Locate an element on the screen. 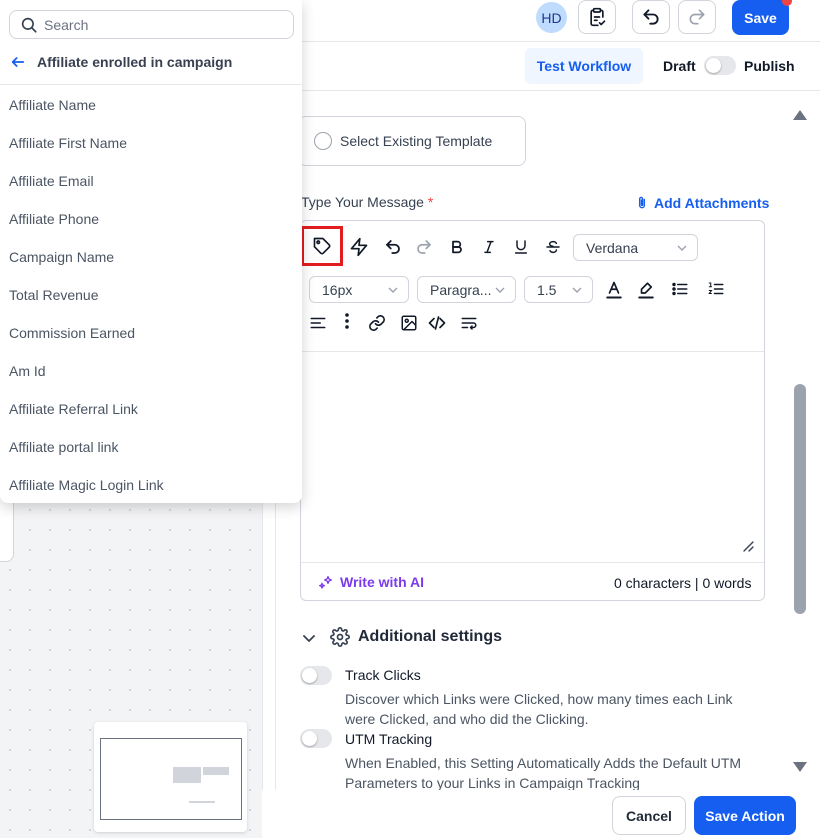 The height and width of the screenshot is (838, 820). line-height-select: 1.5 is located at coordinates (558, 289).